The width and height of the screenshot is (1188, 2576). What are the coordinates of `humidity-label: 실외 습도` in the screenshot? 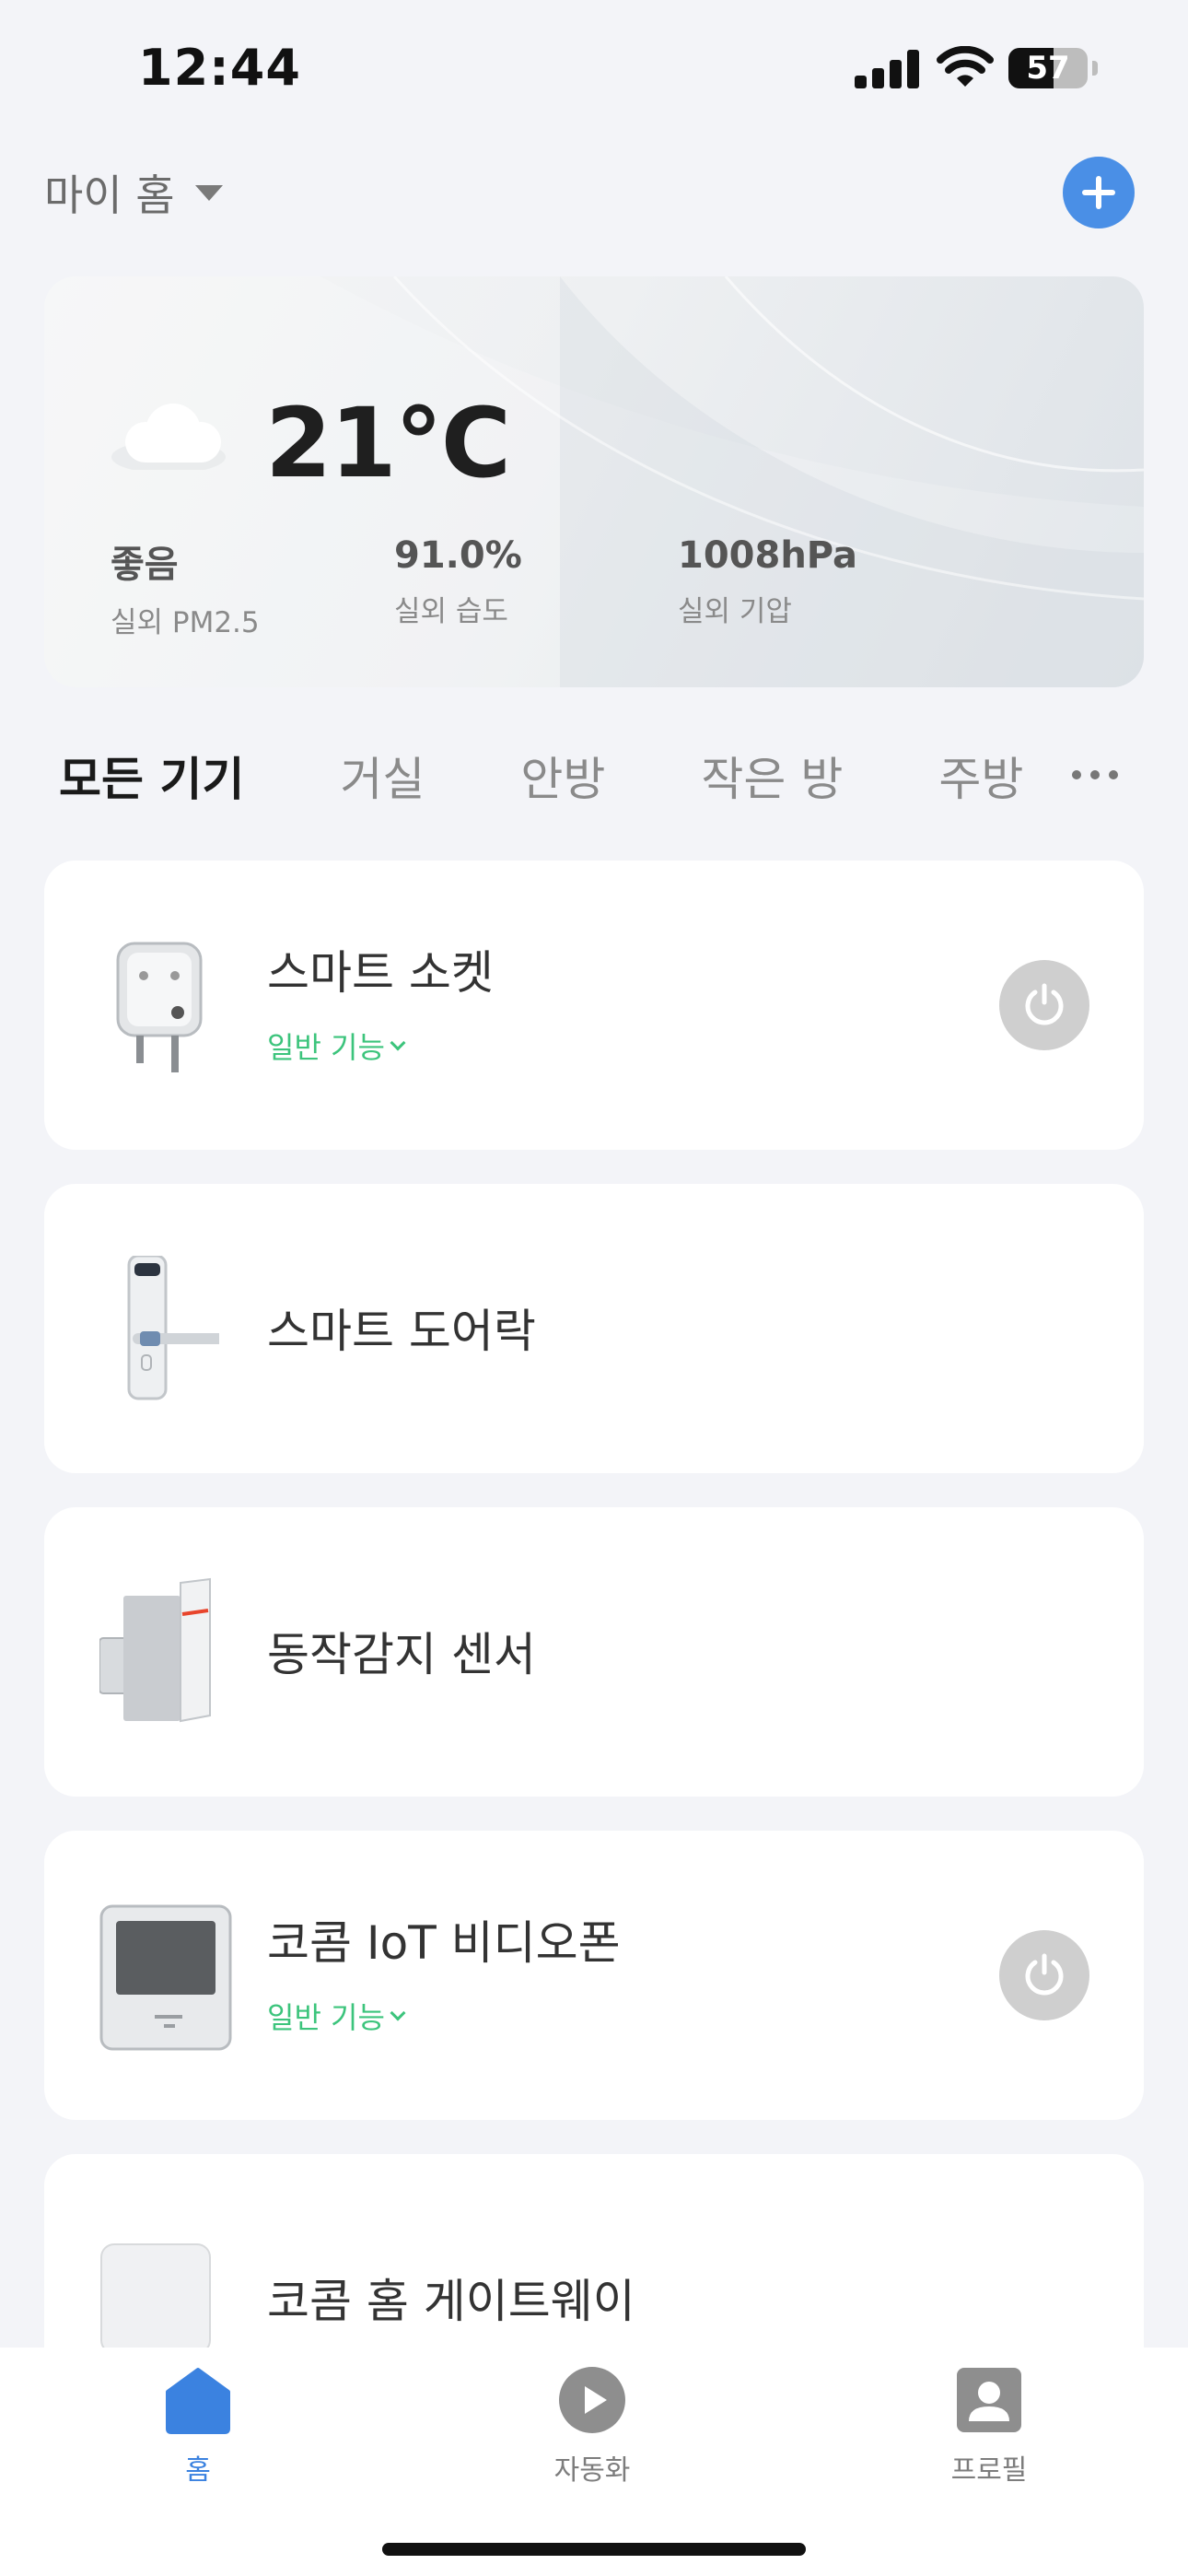 It's located at (451, 611).